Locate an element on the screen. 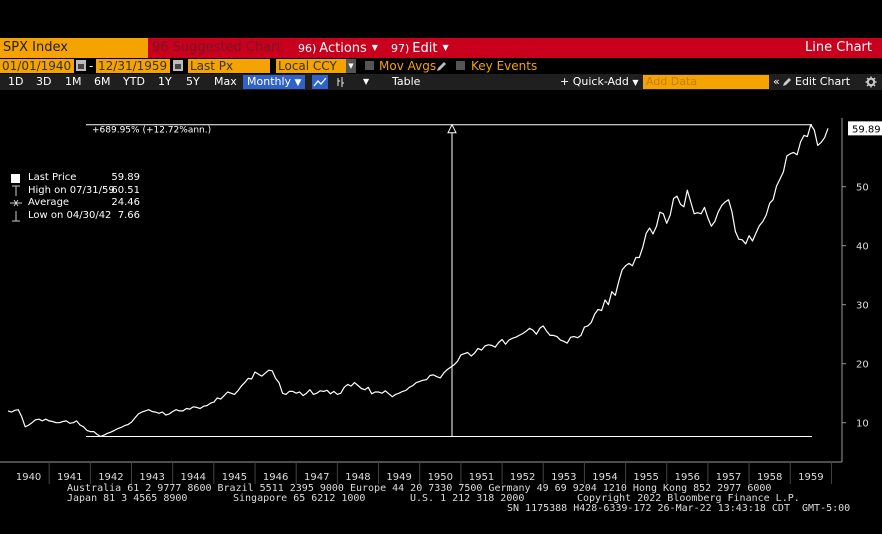 The image size is (882, 534). edit-menu: 97) Edit ▼ is located at coordinates (420, 48).